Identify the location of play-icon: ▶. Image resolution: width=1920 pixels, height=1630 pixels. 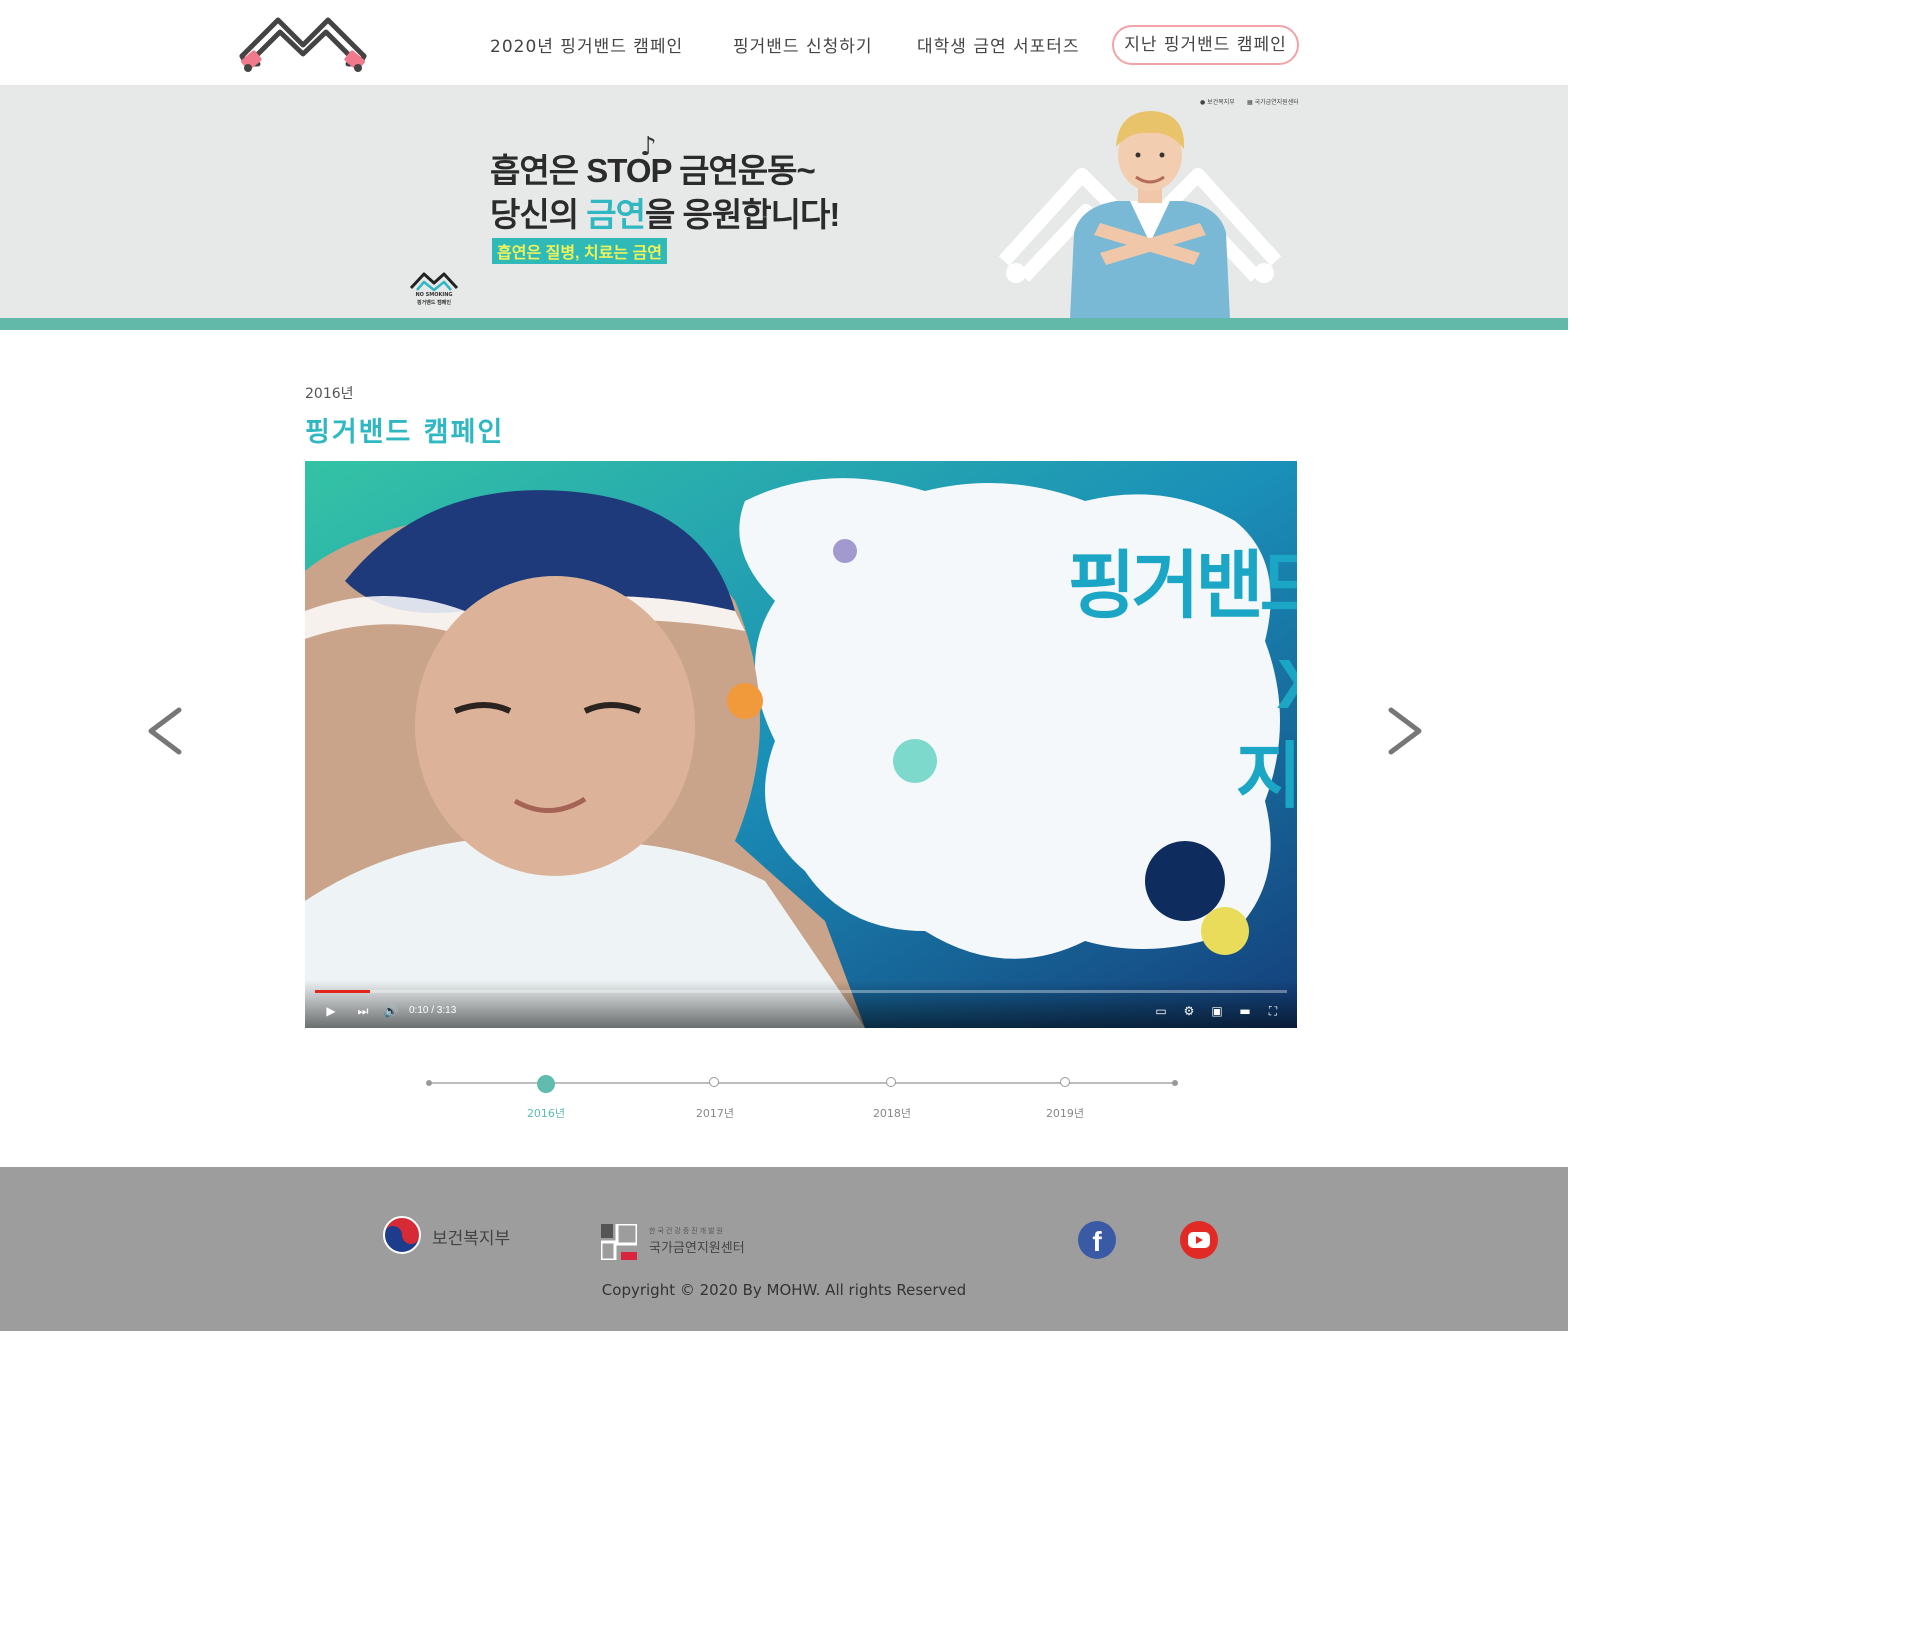
(331, 1011).